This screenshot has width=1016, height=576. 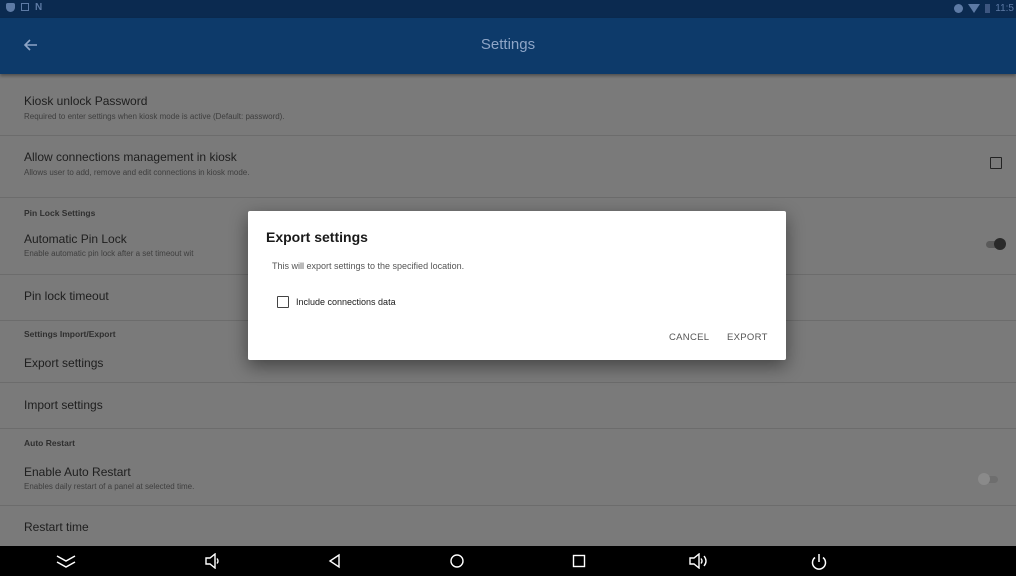 What do you see at coordinates (39, 7) in the screenshot?
I see `n-icon: N` at bounding box center [39, 7].